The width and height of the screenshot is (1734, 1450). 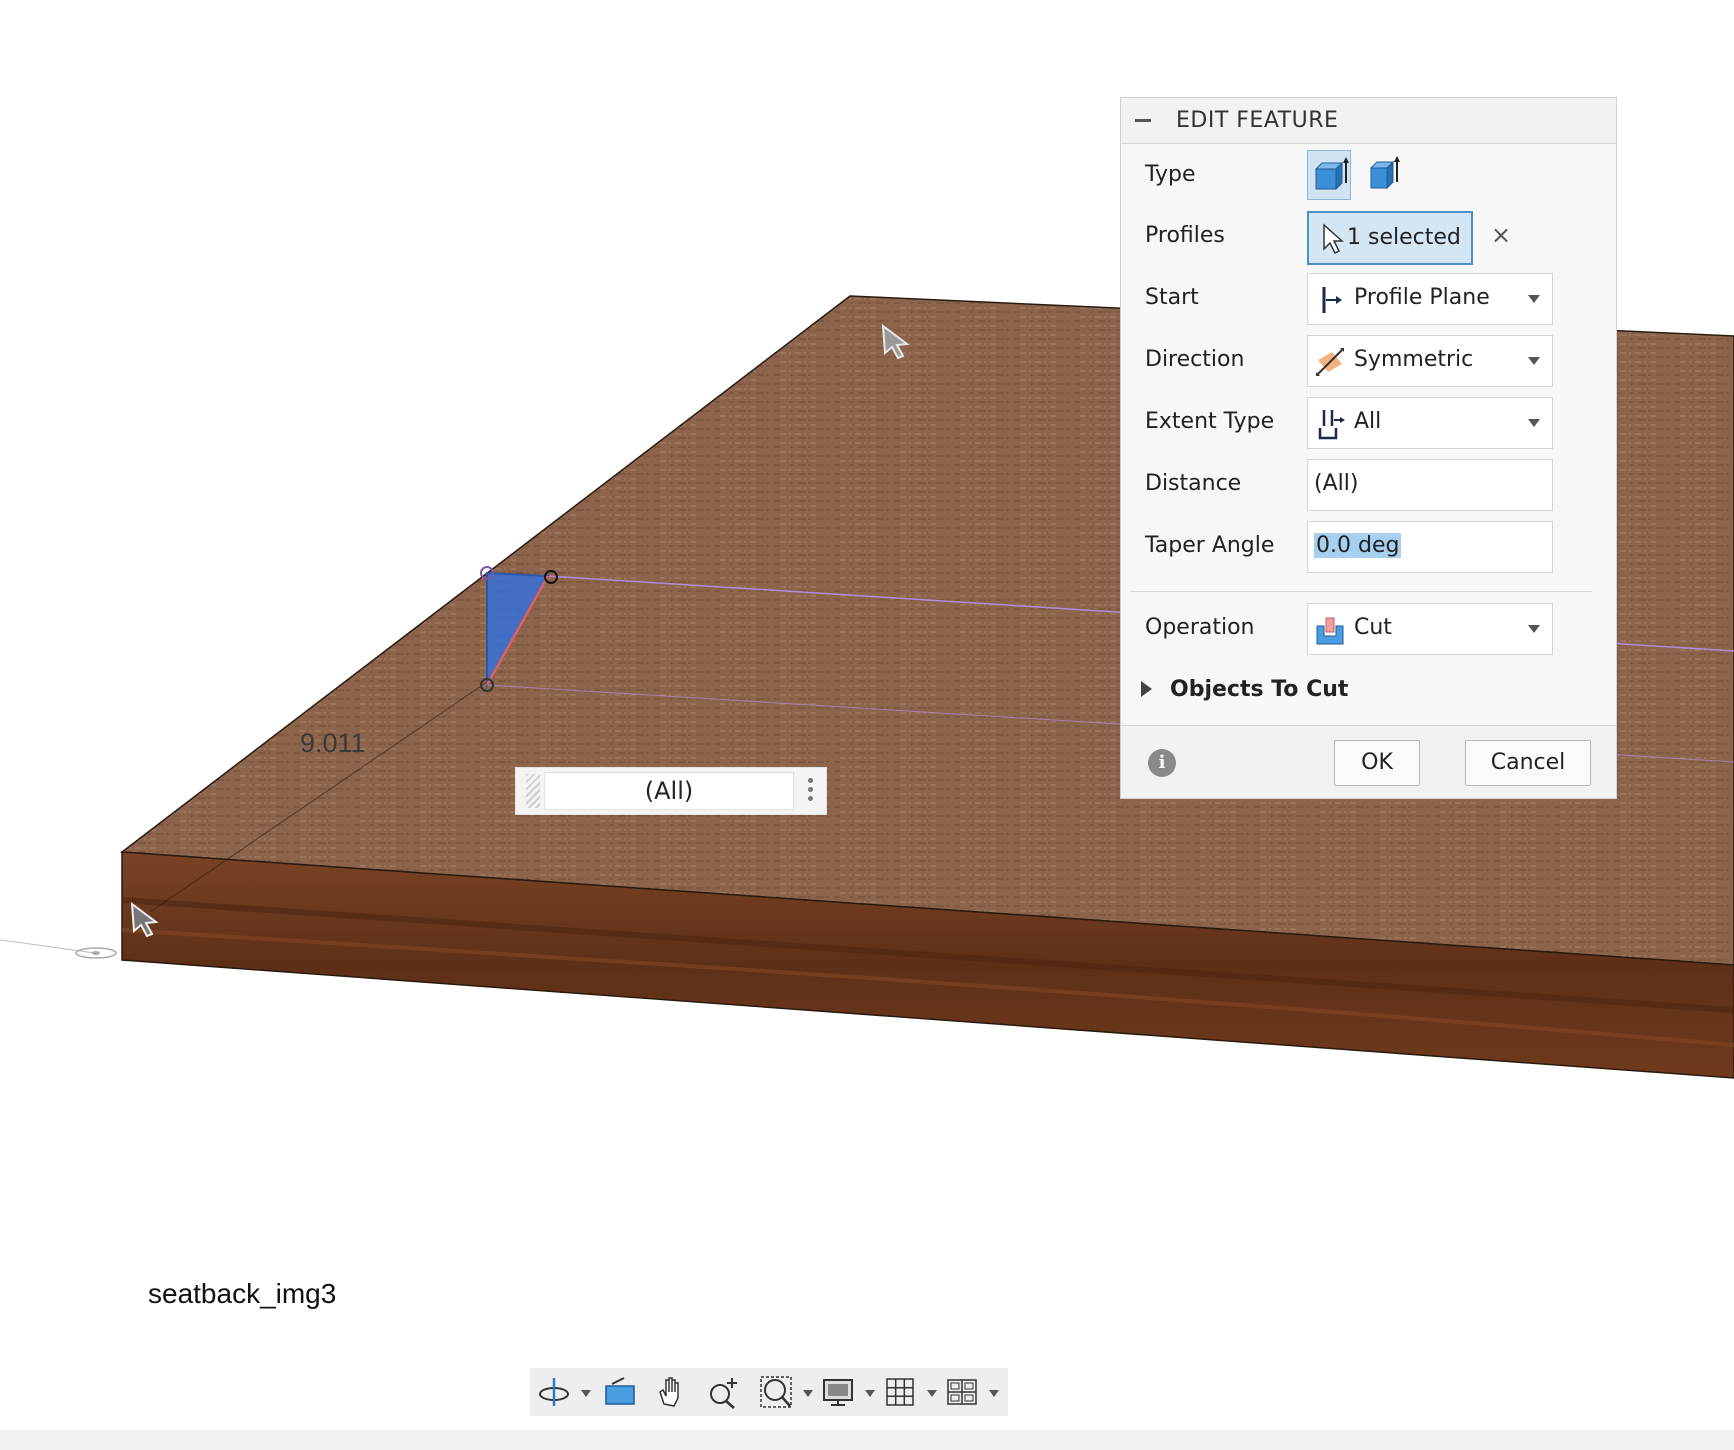 I want to click on ok-button: OK, so click(x=1377, y=763).